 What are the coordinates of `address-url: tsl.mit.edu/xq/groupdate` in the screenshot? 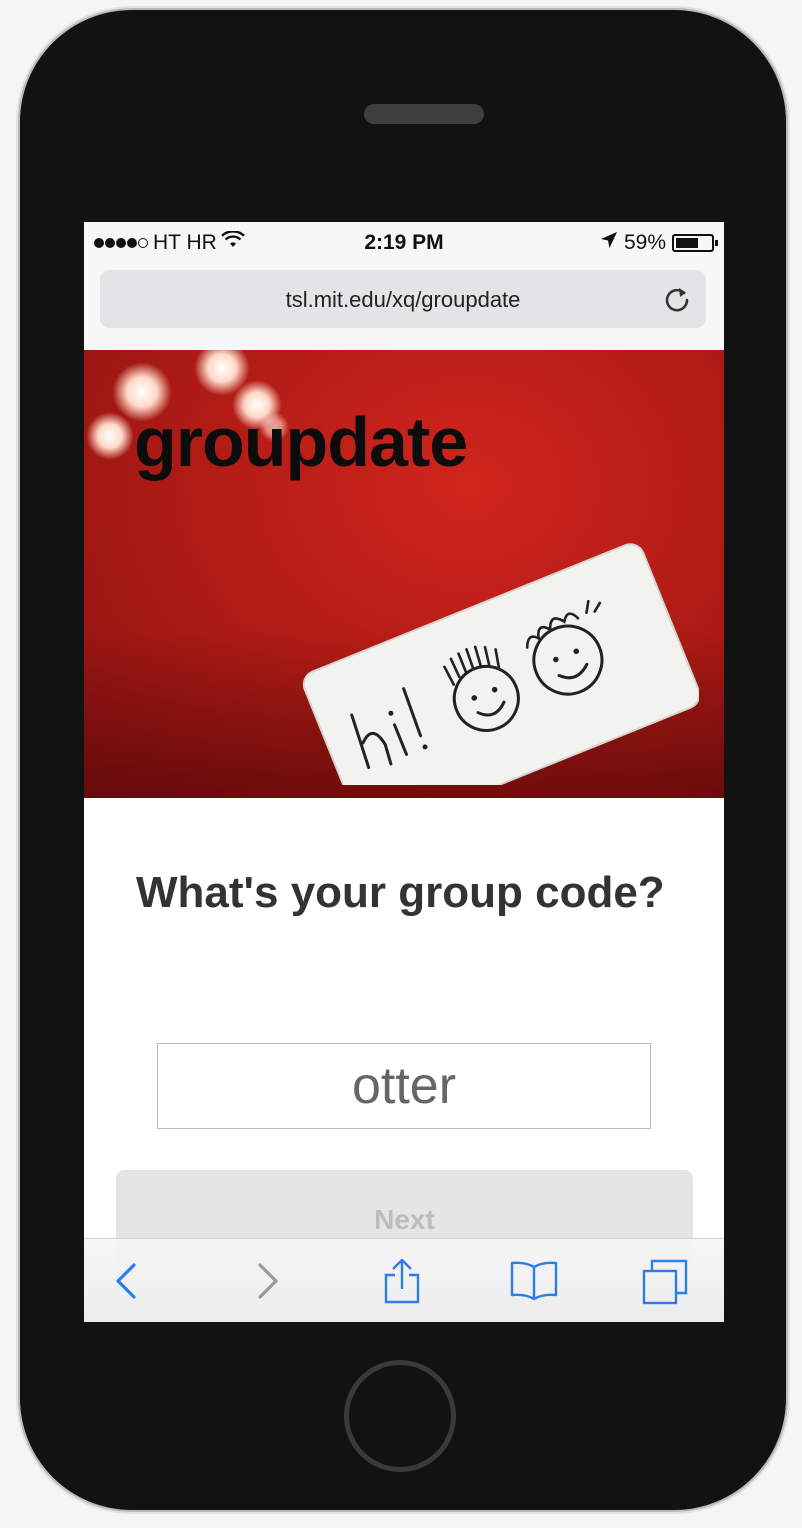 It's located at (403, 300).